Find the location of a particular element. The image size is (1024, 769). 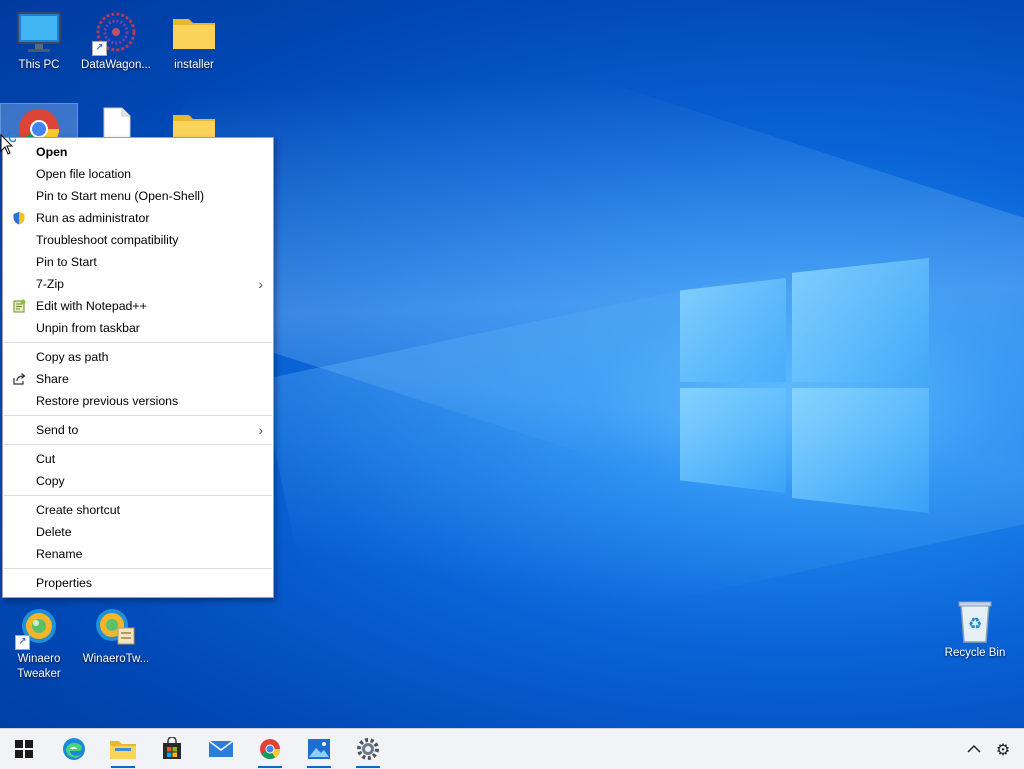

gear-icon is located at coordinates (368, 749).